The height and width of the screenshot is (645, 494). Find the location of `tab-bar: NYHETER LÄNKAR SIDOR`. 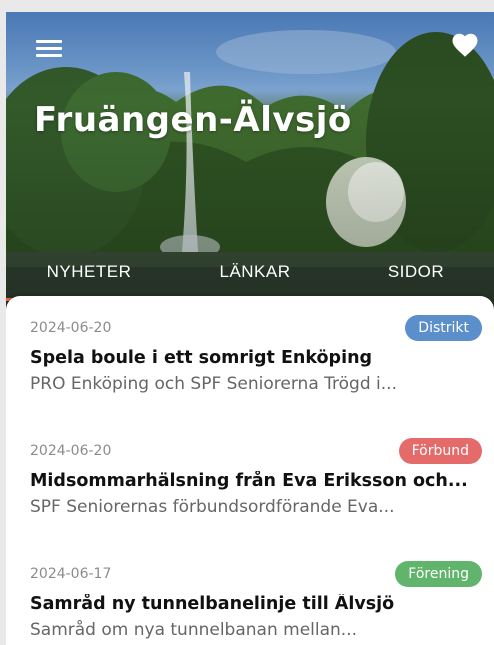

tab-bar: NYHETER LÄNKAR SIDOR is located at coordinates (250, 273).